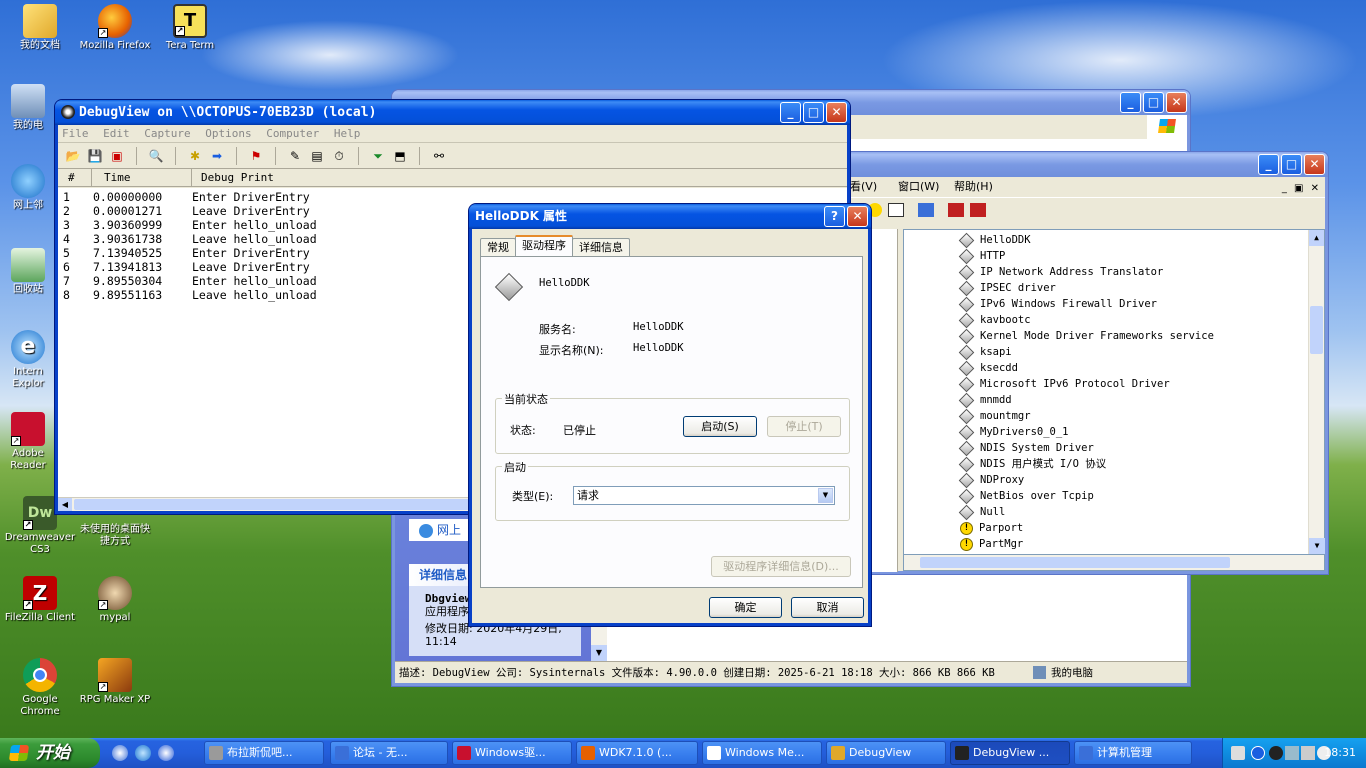 Image resolution: width=1366 pixels, height=768 pixels. What do you see at coordinates (498, 247) in the screenshot?
I see `tab-general: 常规` at bounding box center [498, 247].